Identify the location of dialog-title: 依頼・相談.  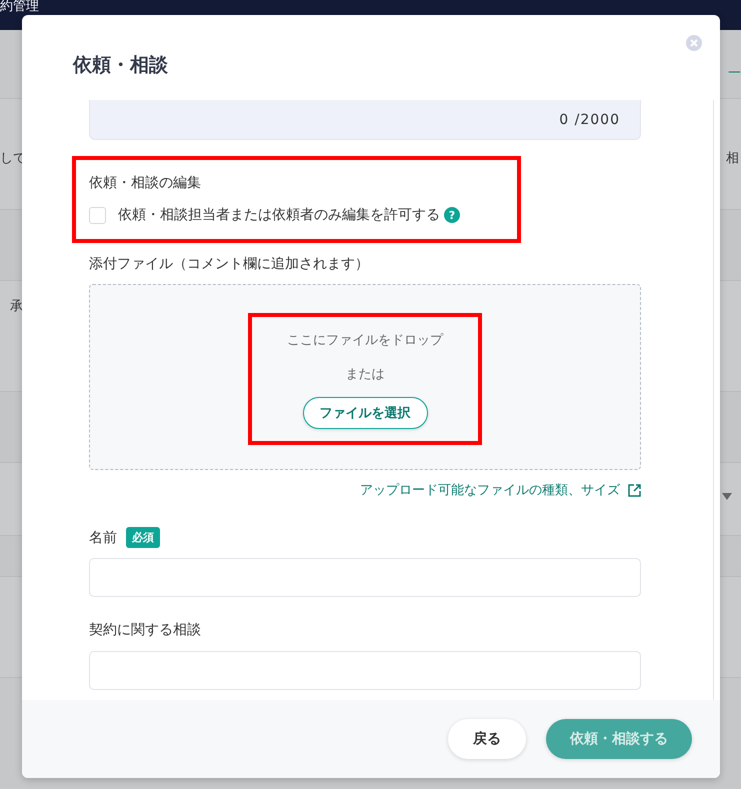
(120, 65).